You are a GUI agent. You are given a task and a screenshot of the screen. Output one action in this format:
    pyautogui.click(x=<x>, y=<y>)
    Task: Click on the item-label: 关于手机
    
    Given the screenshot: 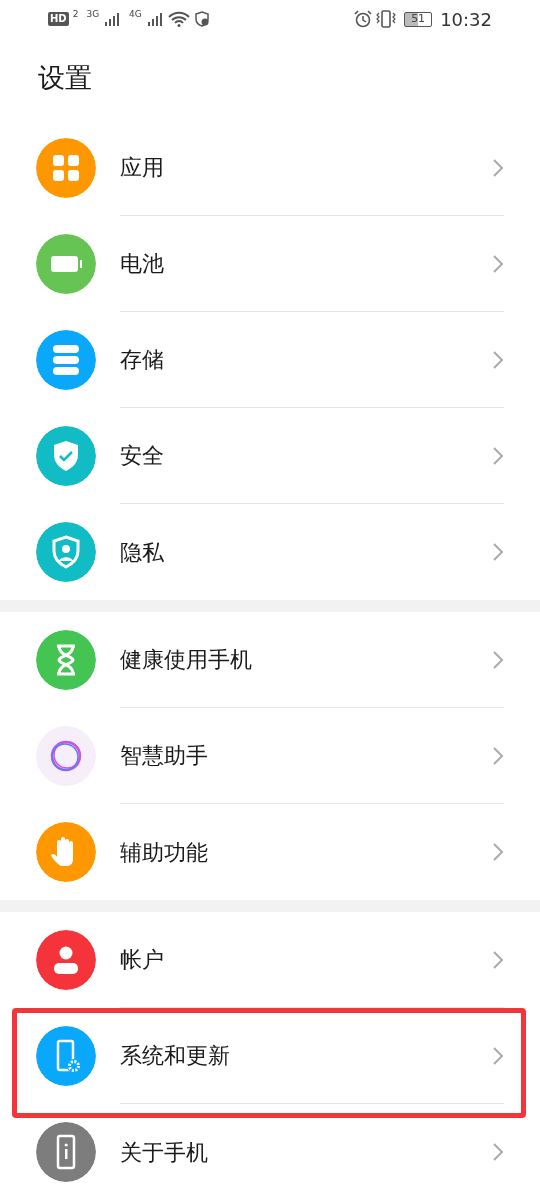 What is the action you would take?
    pyautogui.click(x=164, y=1152)
    